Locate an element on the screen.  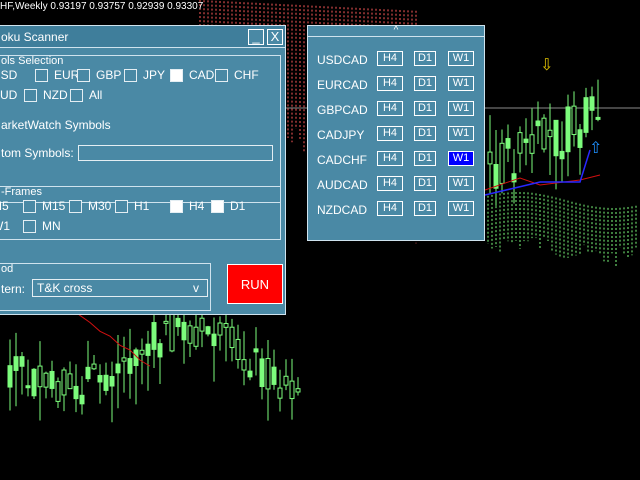
result-row: CADJPY H4 D1 W1 is located at coordinates (400, 134).